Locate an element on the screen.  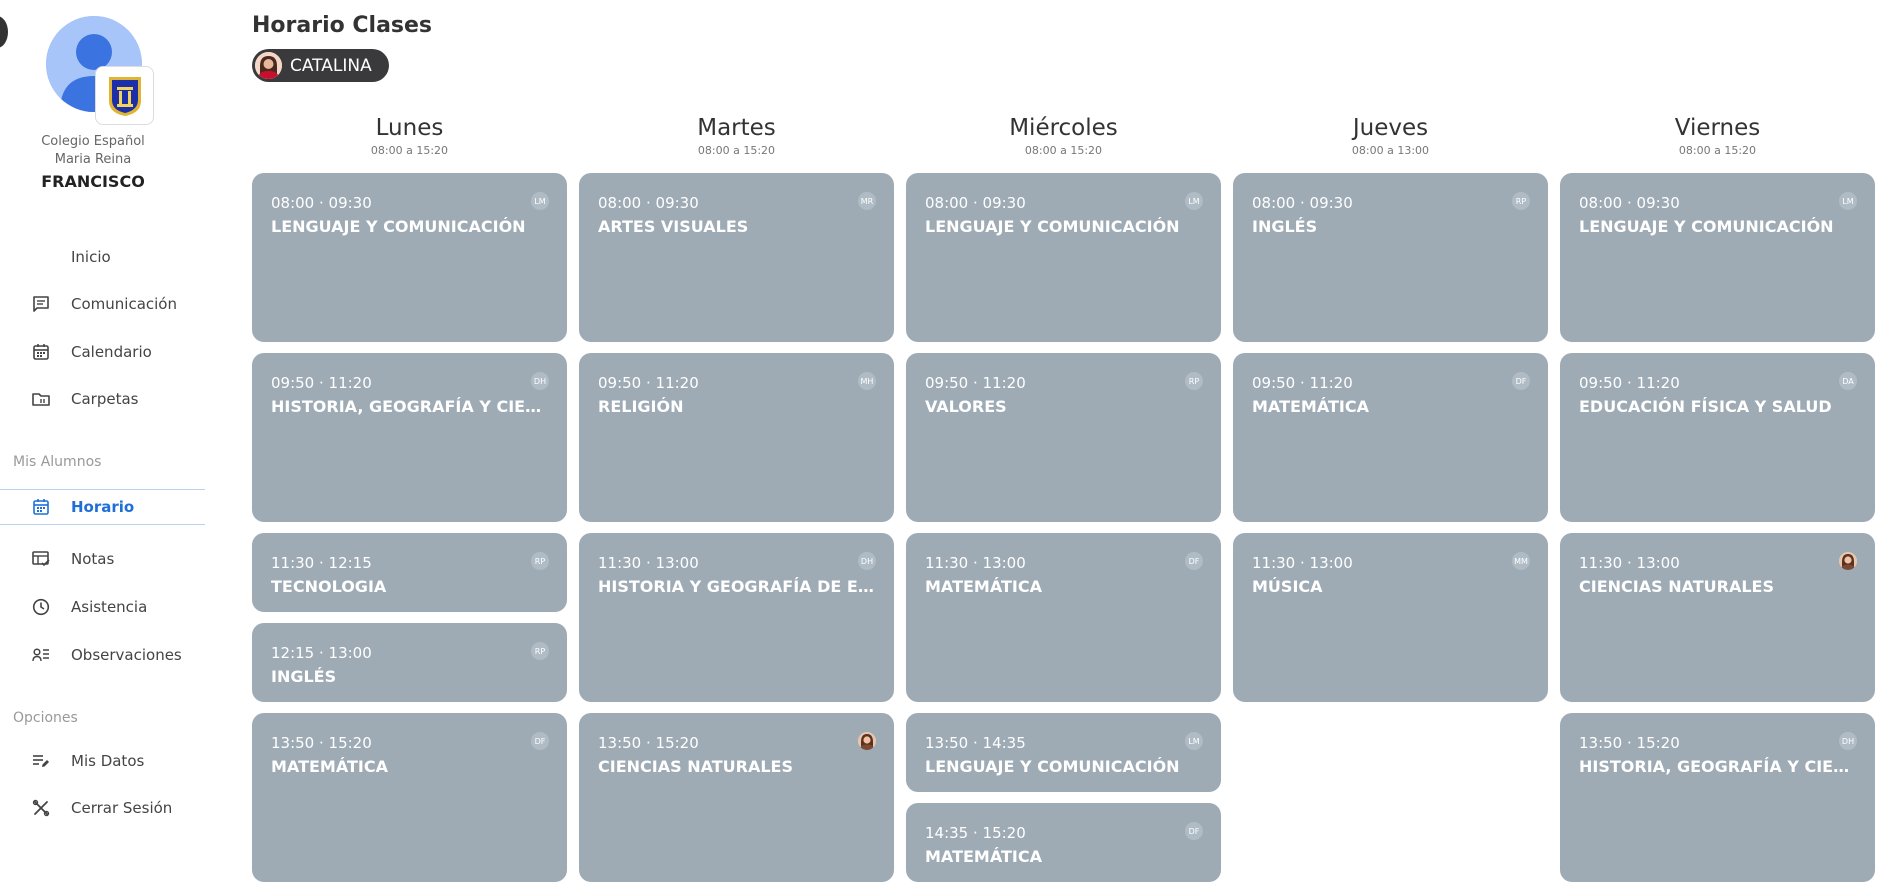
day-name: Lunes is located at coordinates (409, 128).